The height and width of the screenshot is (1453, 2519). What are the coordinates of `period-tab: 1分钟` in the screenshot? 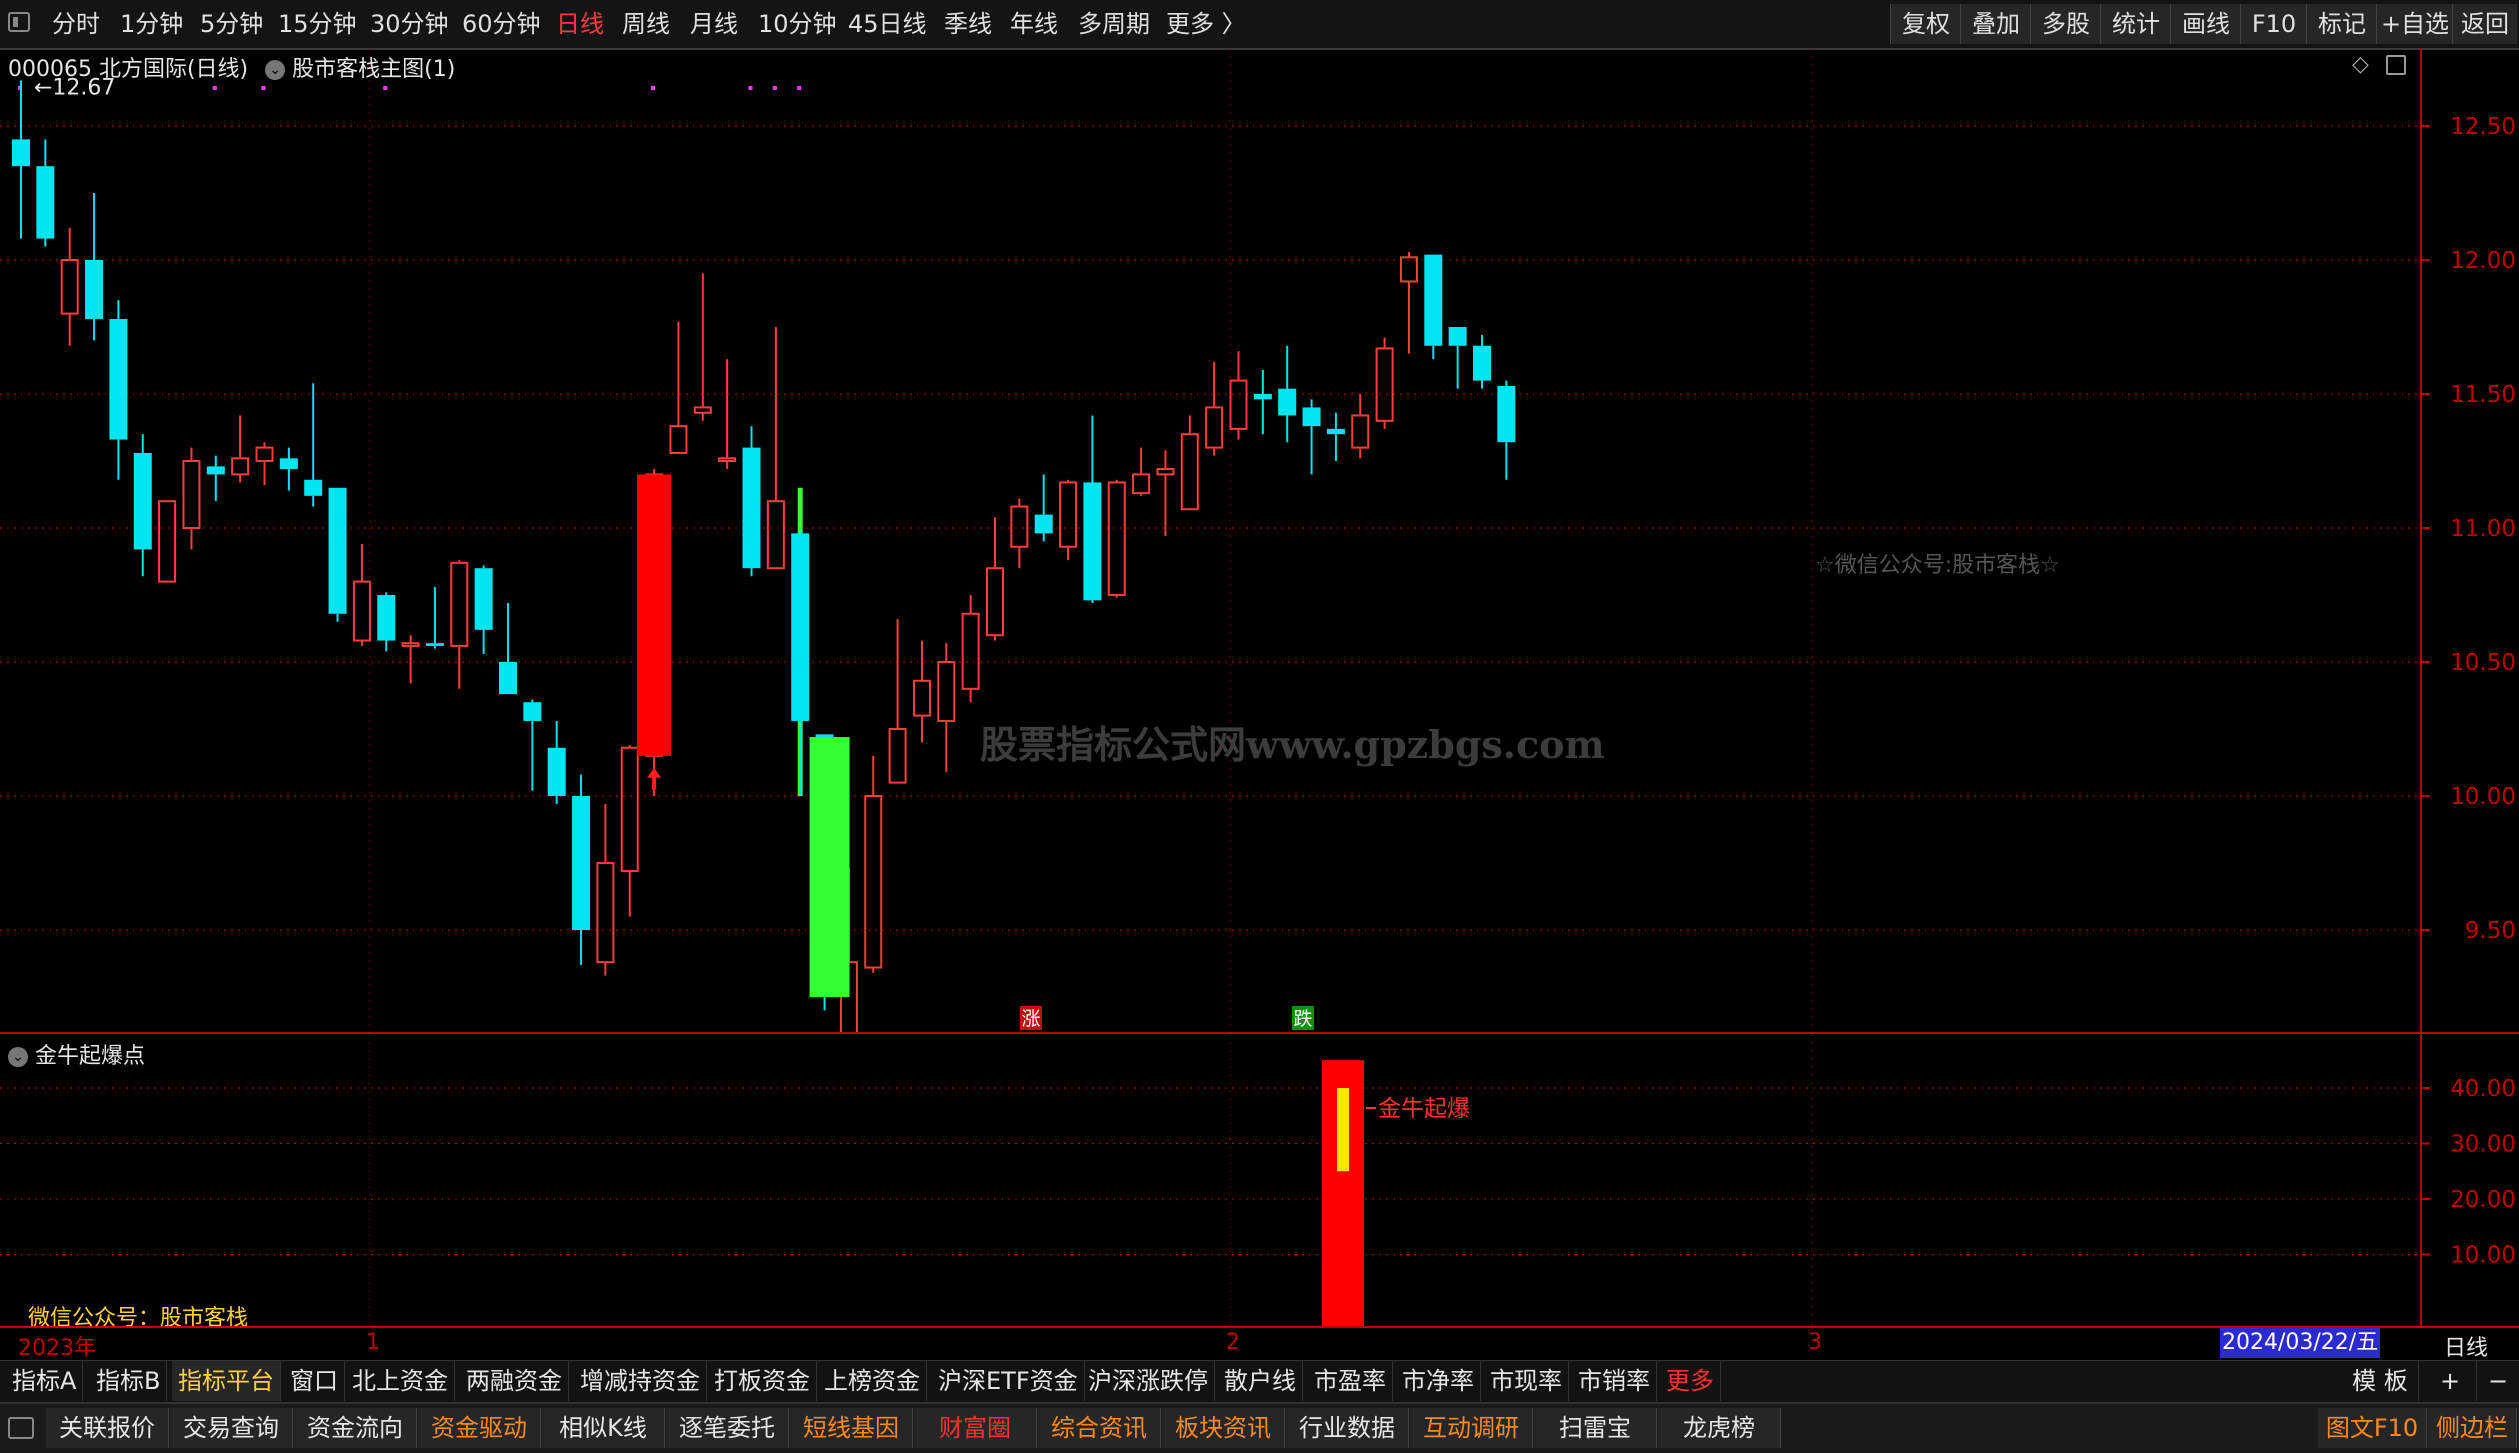 It's located at (151, 24).